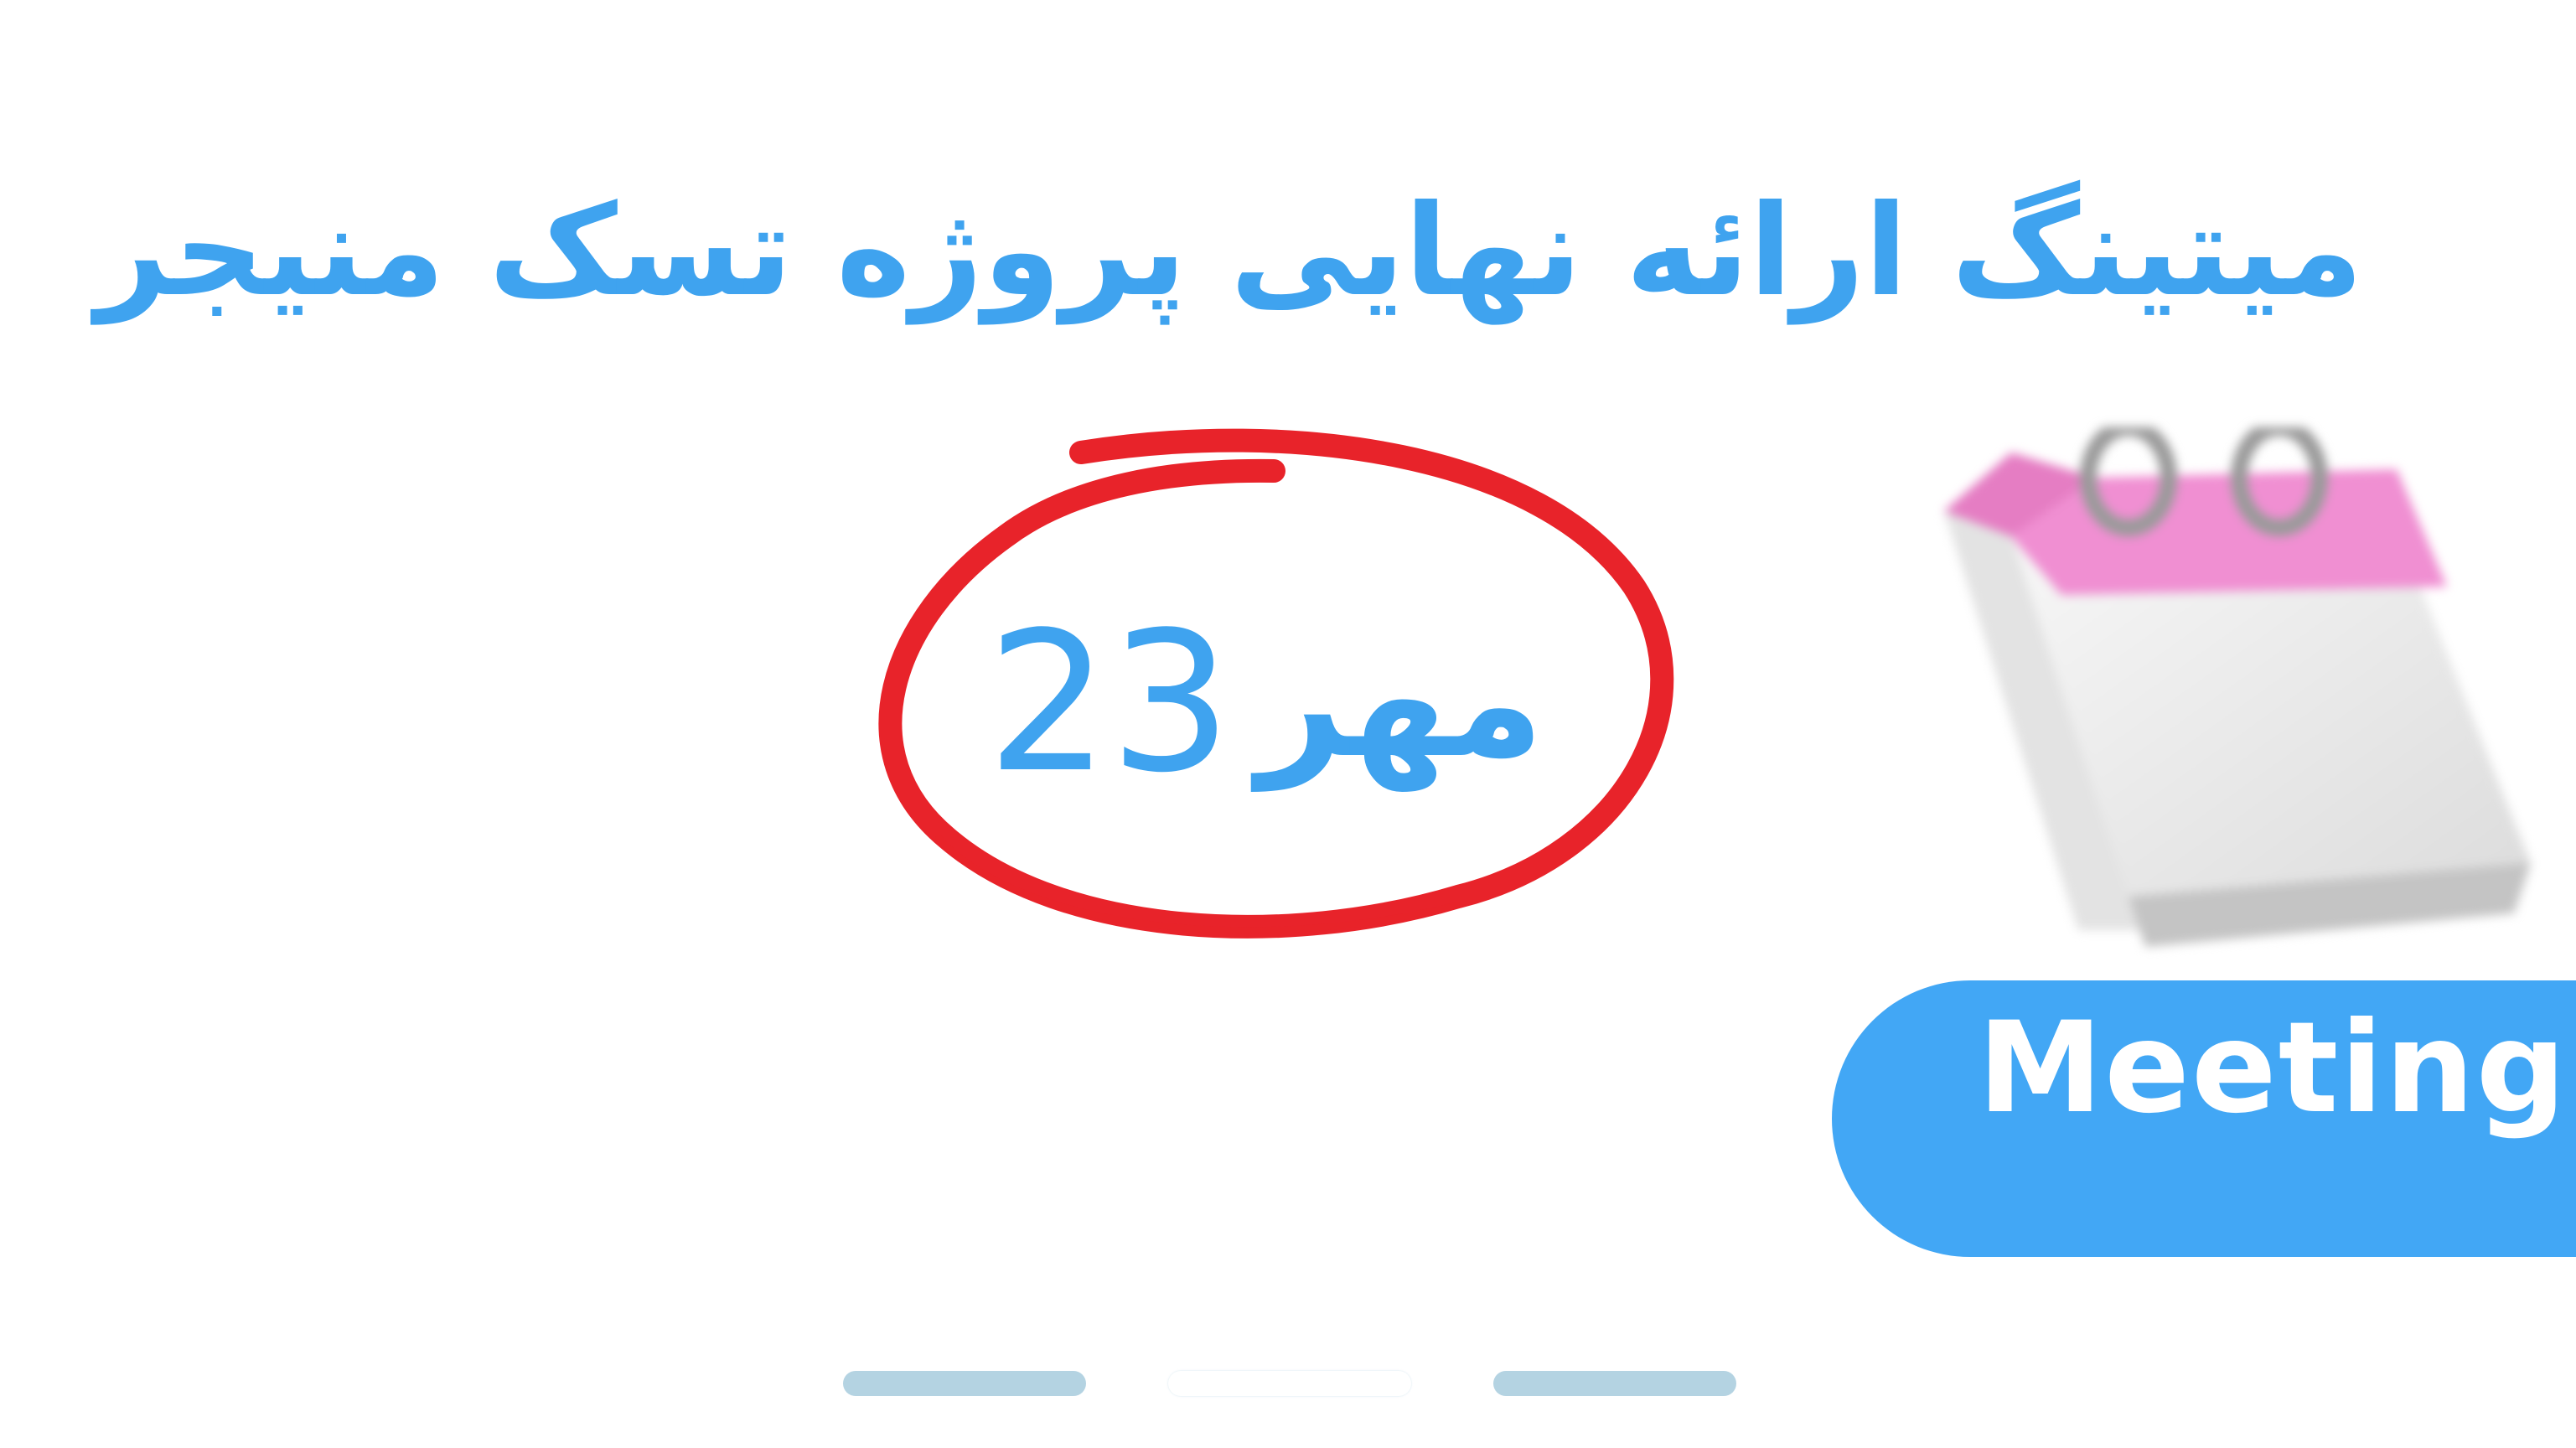 This screenshot has width=2576, height=1448. Describe the element at coordinates (1229, 251) in the screenshot. I see `slide-title: میتینگ ارائه نهایی پروژه تسک منیجر` at that location.